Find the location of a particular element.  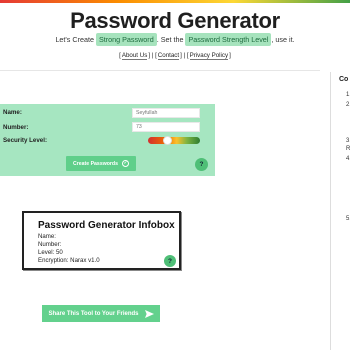

create-passwords-label: Create Passwords is located at coordinates (95, 163).